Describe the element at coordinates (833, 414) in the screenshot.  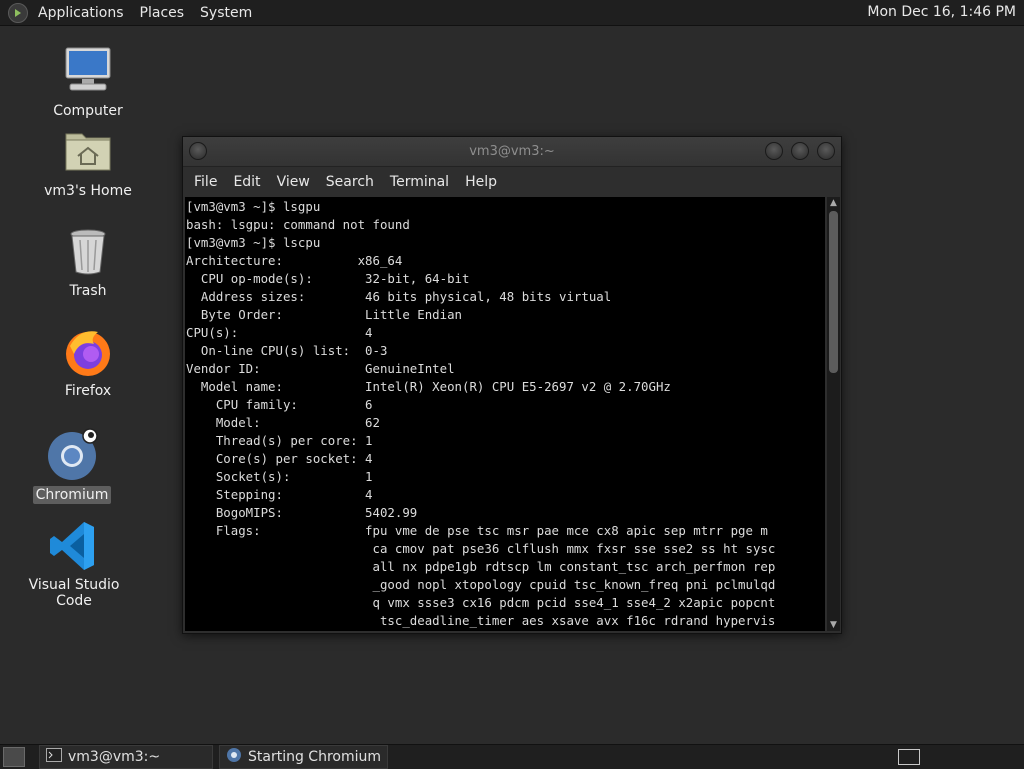
I see `terminal-scrollbar: ▲ ▼` at that location.